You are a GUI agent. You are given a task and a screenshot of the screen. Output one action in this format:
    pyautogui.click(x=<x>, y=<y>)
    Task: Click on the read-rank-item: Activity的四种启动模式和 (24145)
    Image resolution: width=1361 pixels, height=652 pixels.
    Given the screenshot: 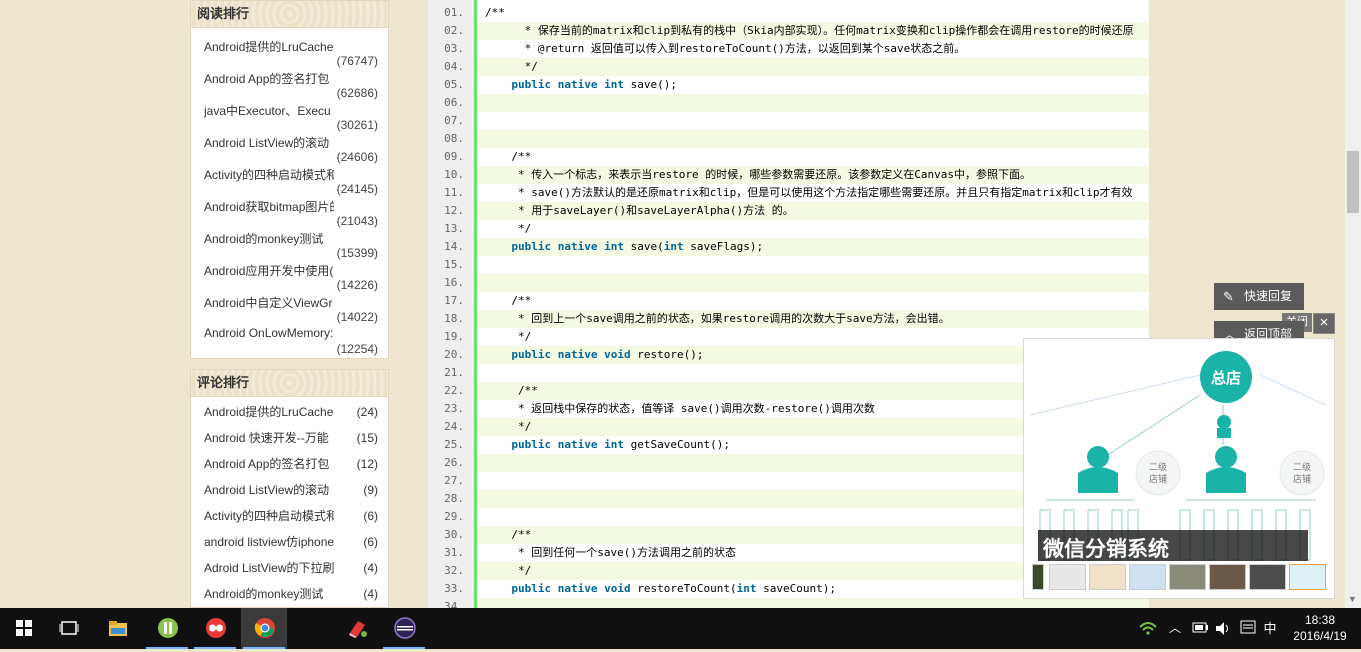 What is the action you would take?
    pyautogui.click(x=289, y=179)
    